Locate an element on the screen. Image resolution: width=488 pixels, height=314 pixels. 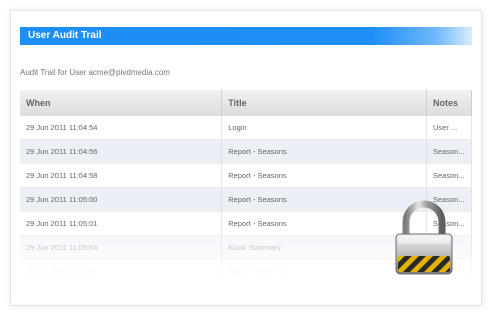
cell-when: 29 Jun 2011 11:05:07 is located at coordinates (121, 271).